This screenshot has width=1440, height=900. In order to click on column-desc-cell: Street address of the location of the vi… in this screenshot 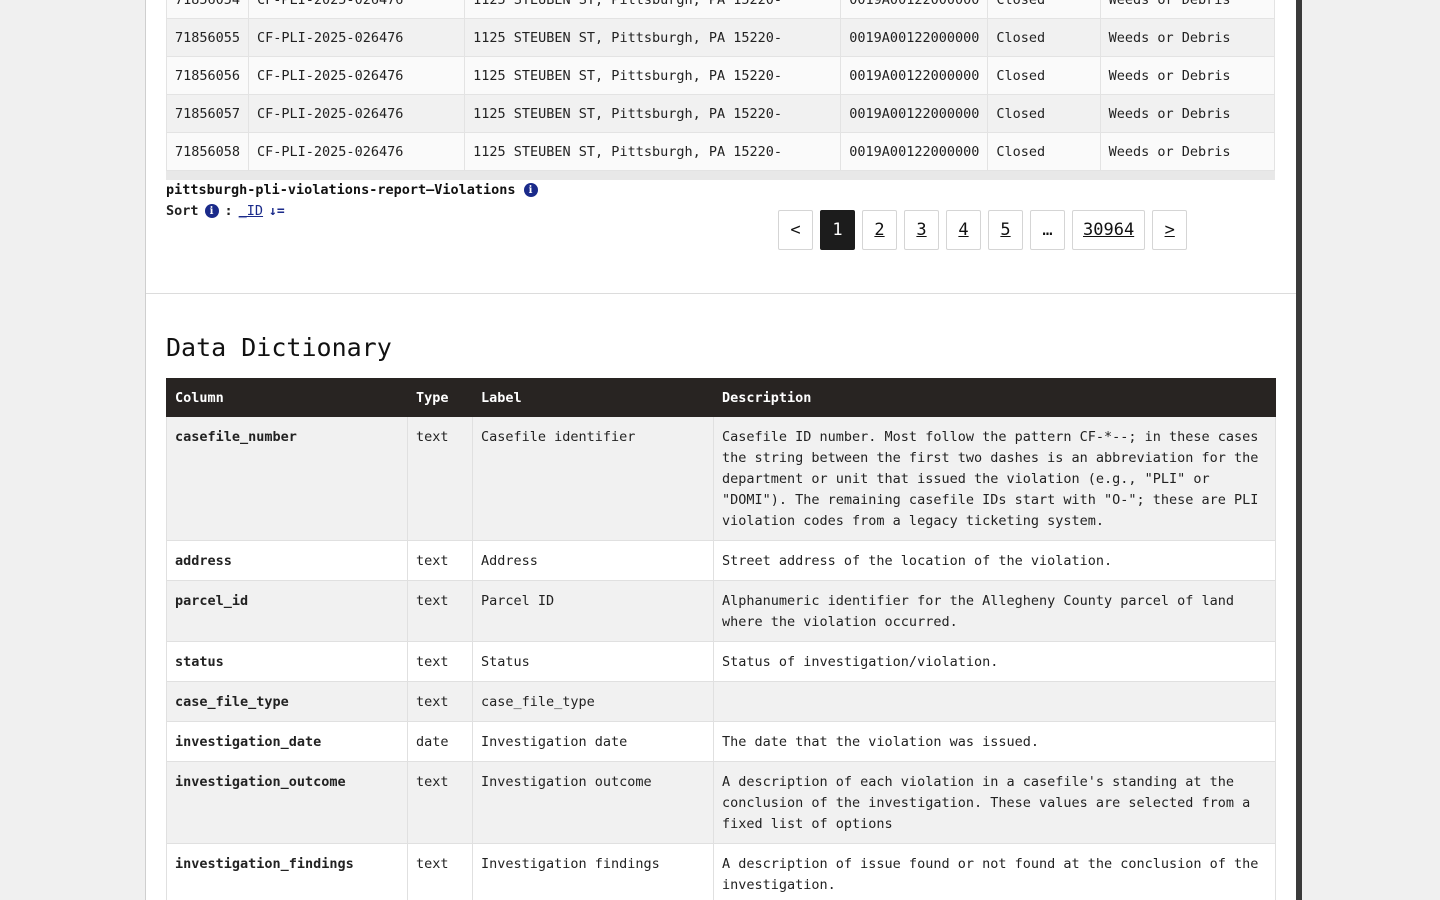, I will do `click(994, 560)`.